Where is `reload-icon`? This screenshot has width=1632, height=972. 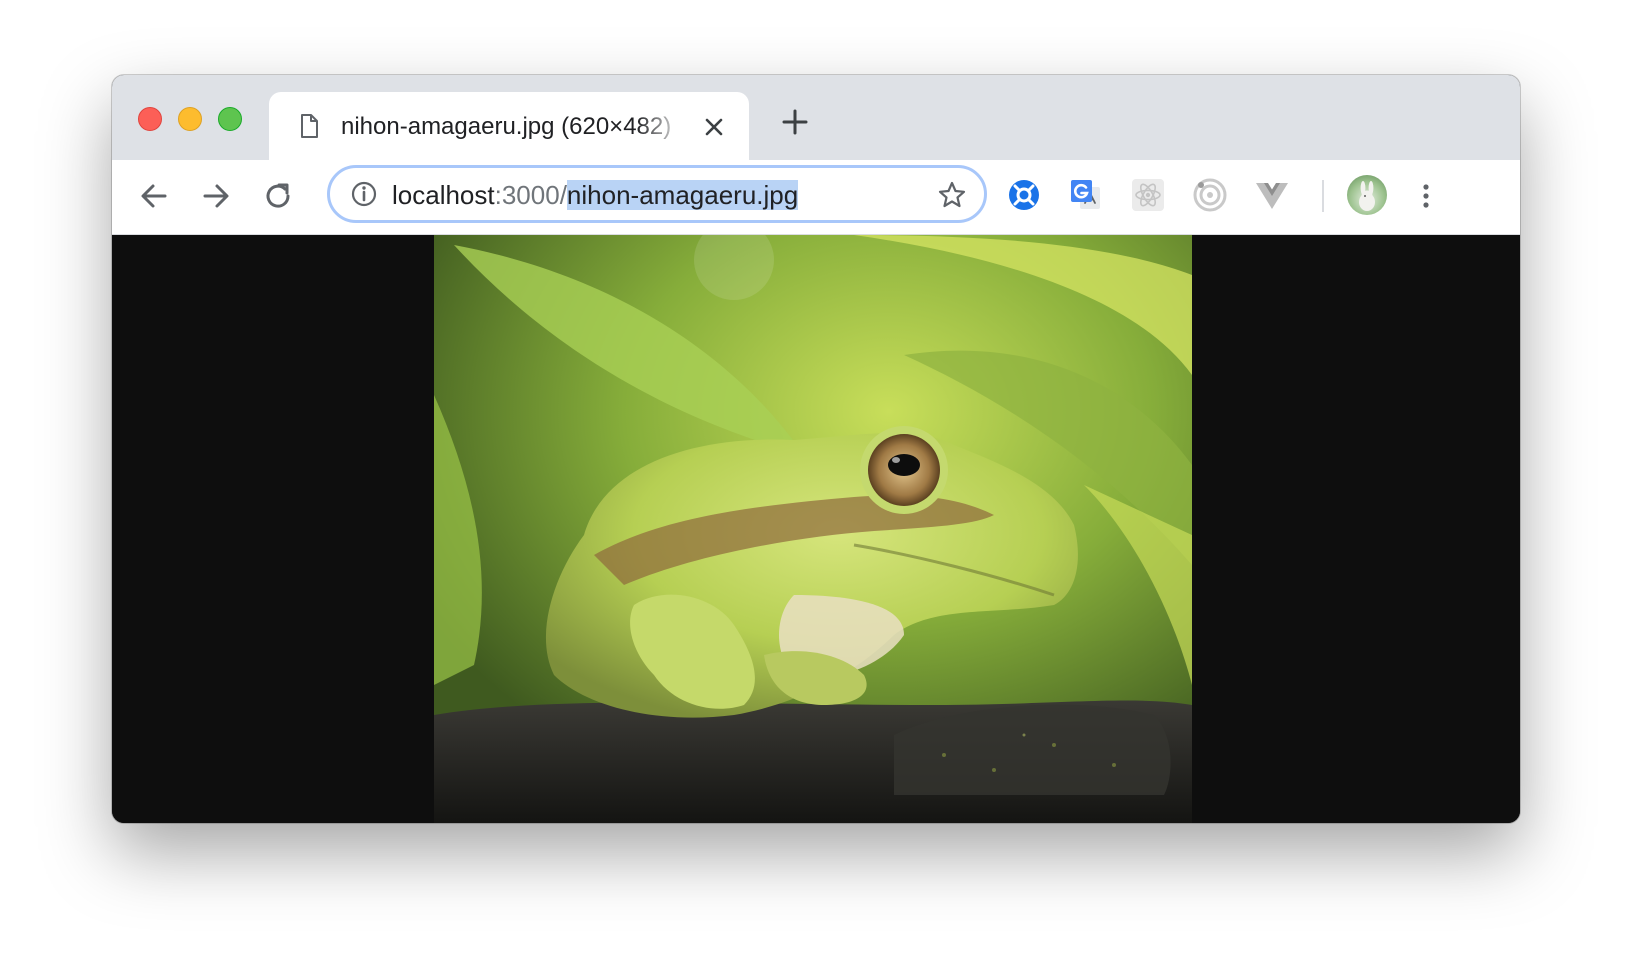 reload-icon is located at coordinates (278, 196).